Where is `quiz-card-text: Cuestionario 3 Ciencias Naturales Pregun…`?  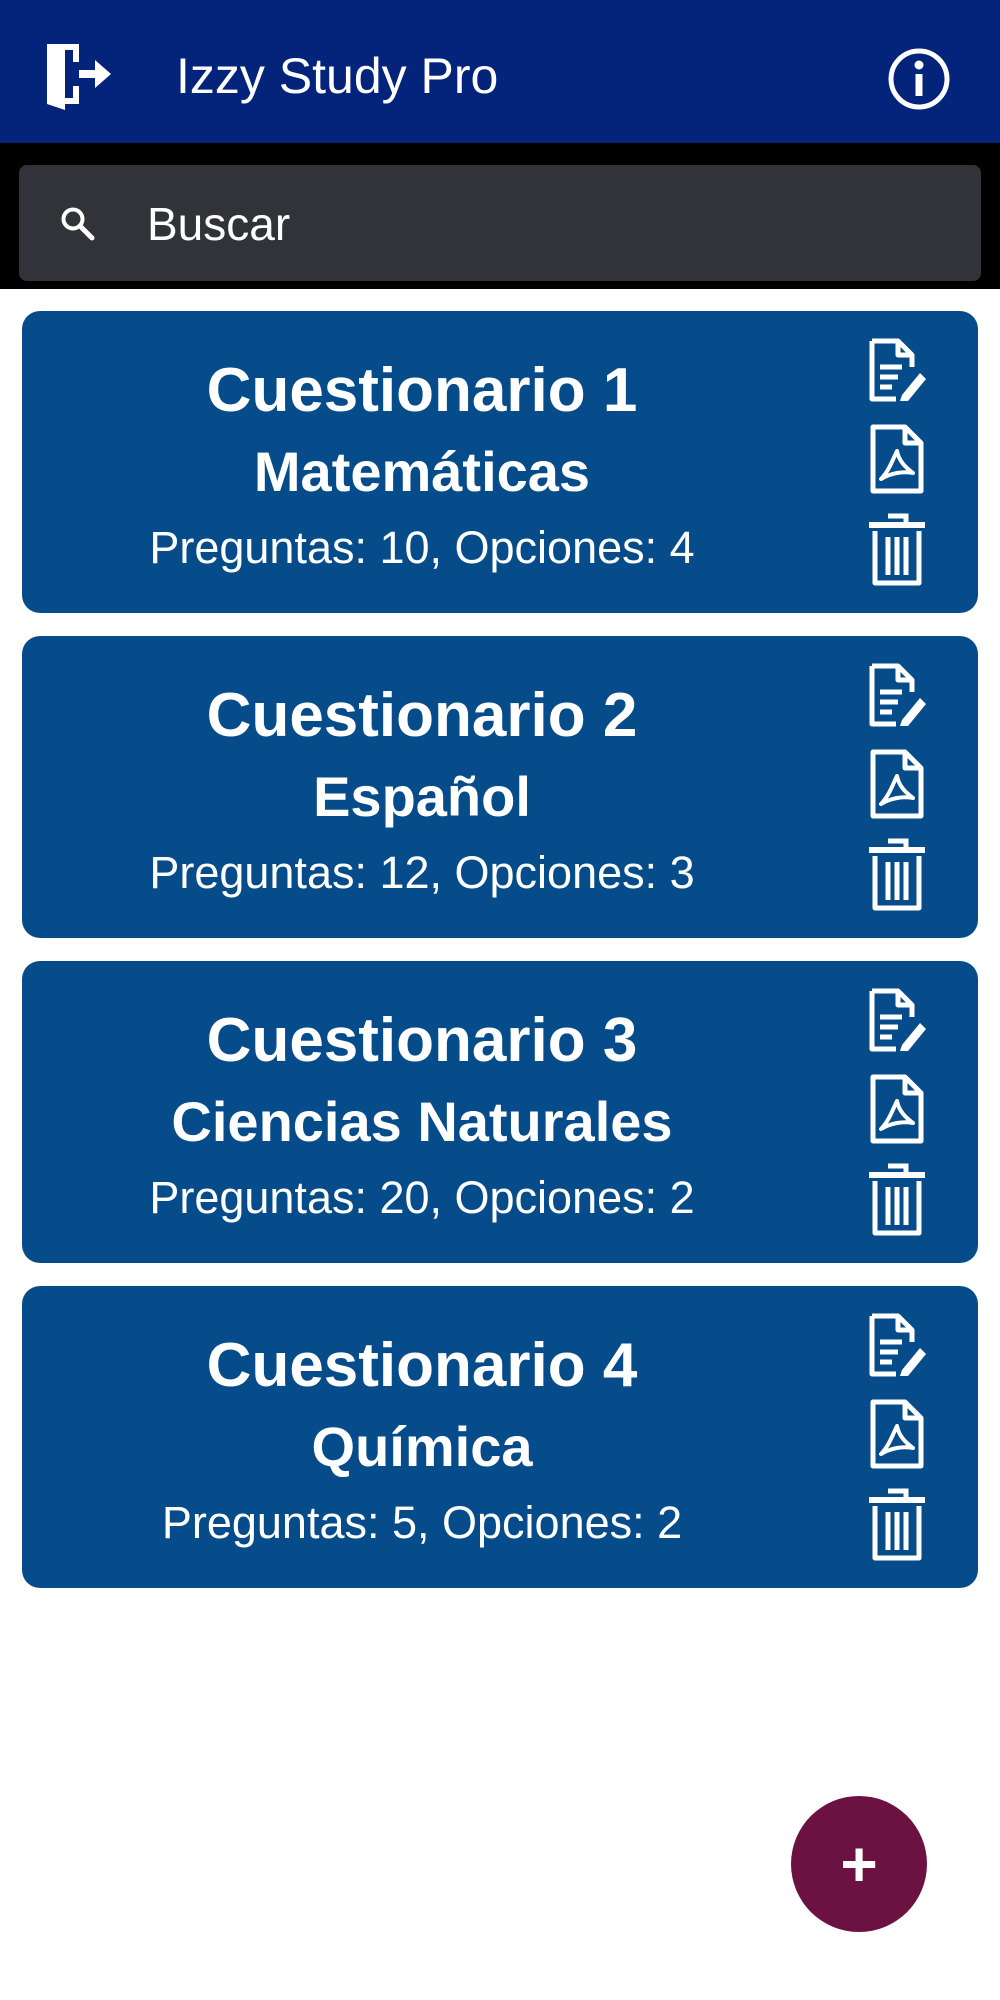
quiz-card-text: Cuestionario 3 Ciencias Naturales Pregun… is located at coordinates (422, 1117).